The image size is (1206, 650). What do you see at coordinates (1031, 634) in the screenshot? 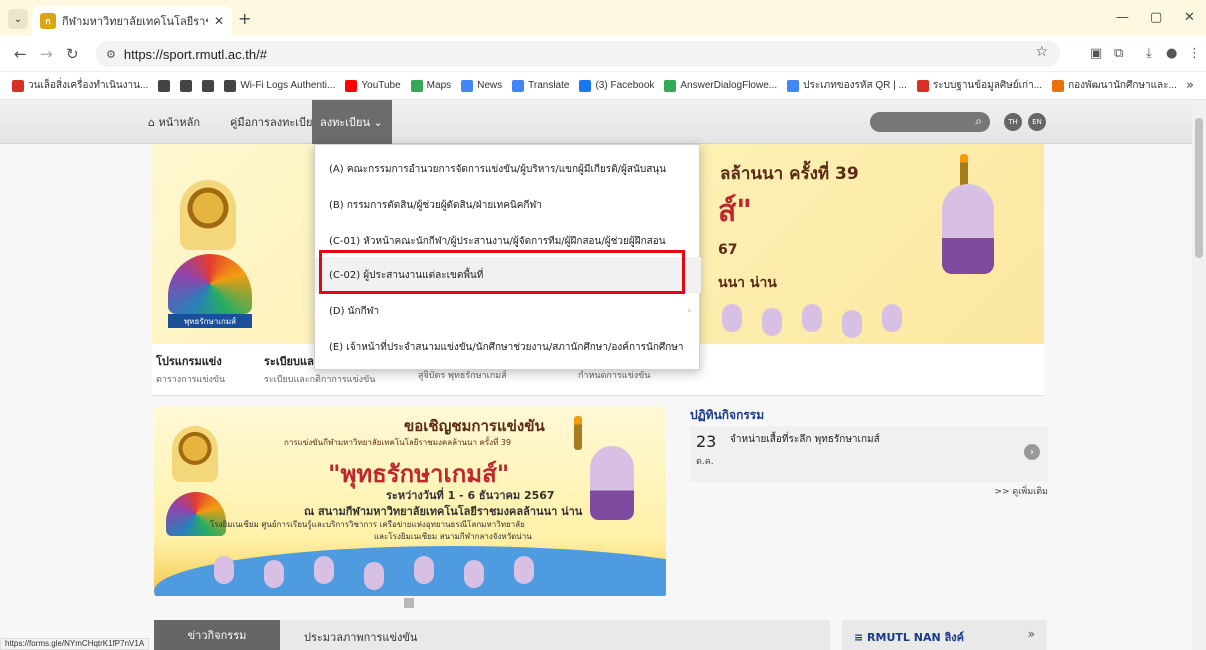
I see `double-chevron-icon: »` at bounding box center [1031, 634].